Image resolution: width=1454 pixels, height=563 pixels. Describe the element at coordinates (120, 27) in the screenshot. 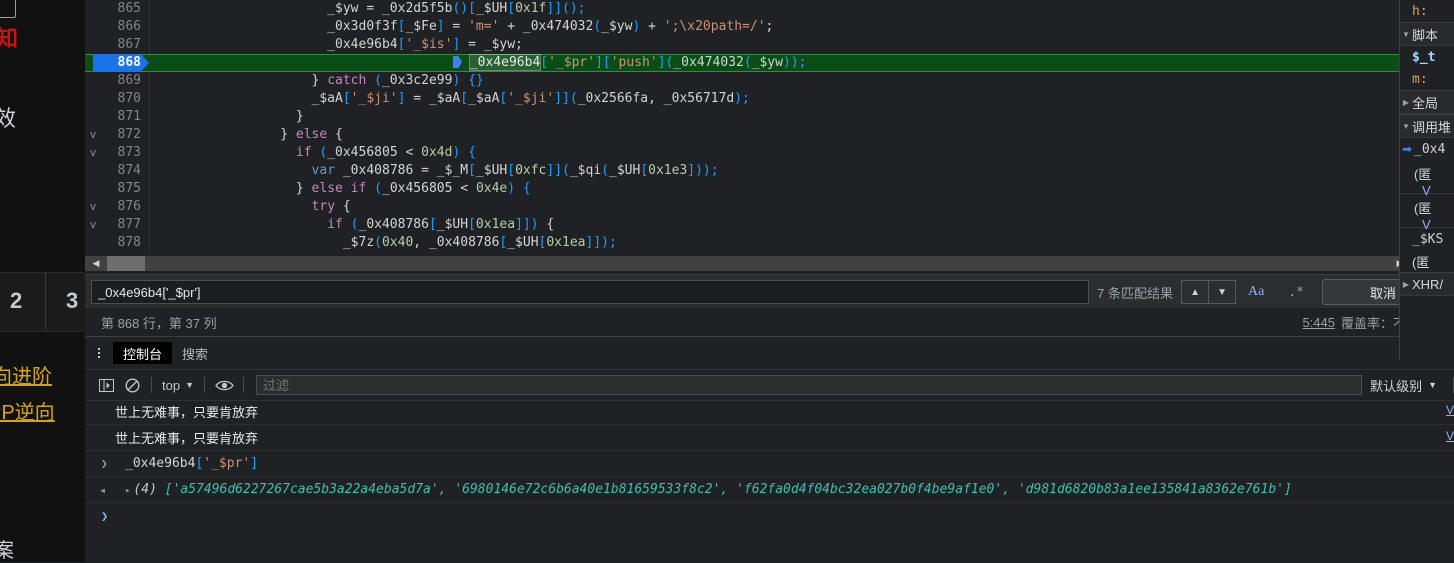

I see `line-number: 866` at that location.